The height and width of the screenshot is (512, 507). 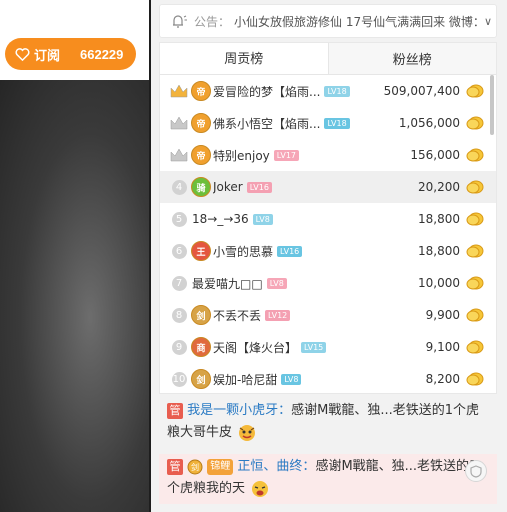 I want to click on contribution-amount: 1,056,000, so click(x=429, y=123).